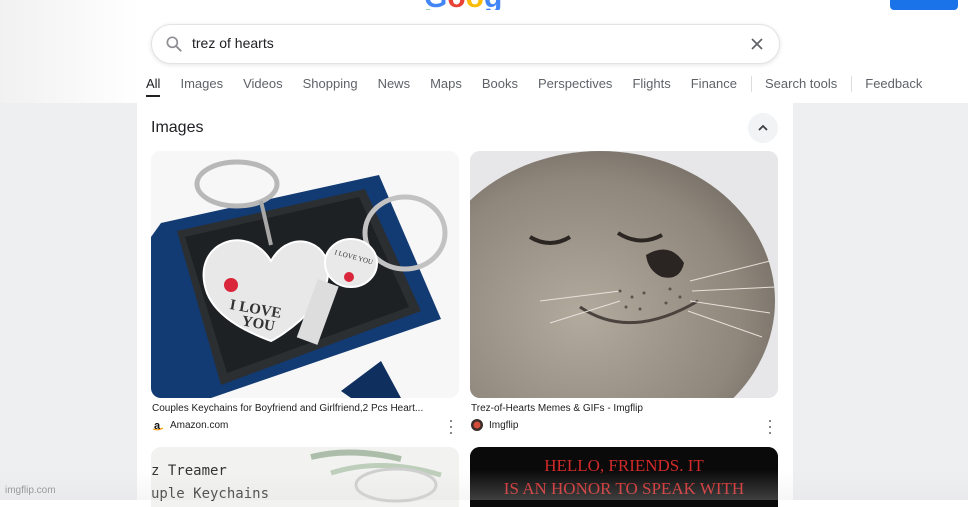  I want to click on search-input: trez of hearts, so click(233, 43).